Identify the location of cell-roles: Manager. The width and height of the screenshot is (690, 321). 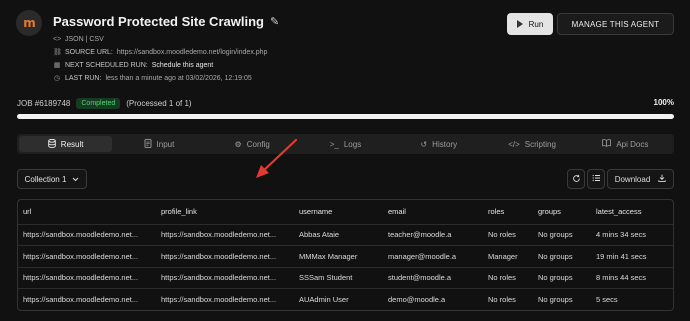
(508, 256).